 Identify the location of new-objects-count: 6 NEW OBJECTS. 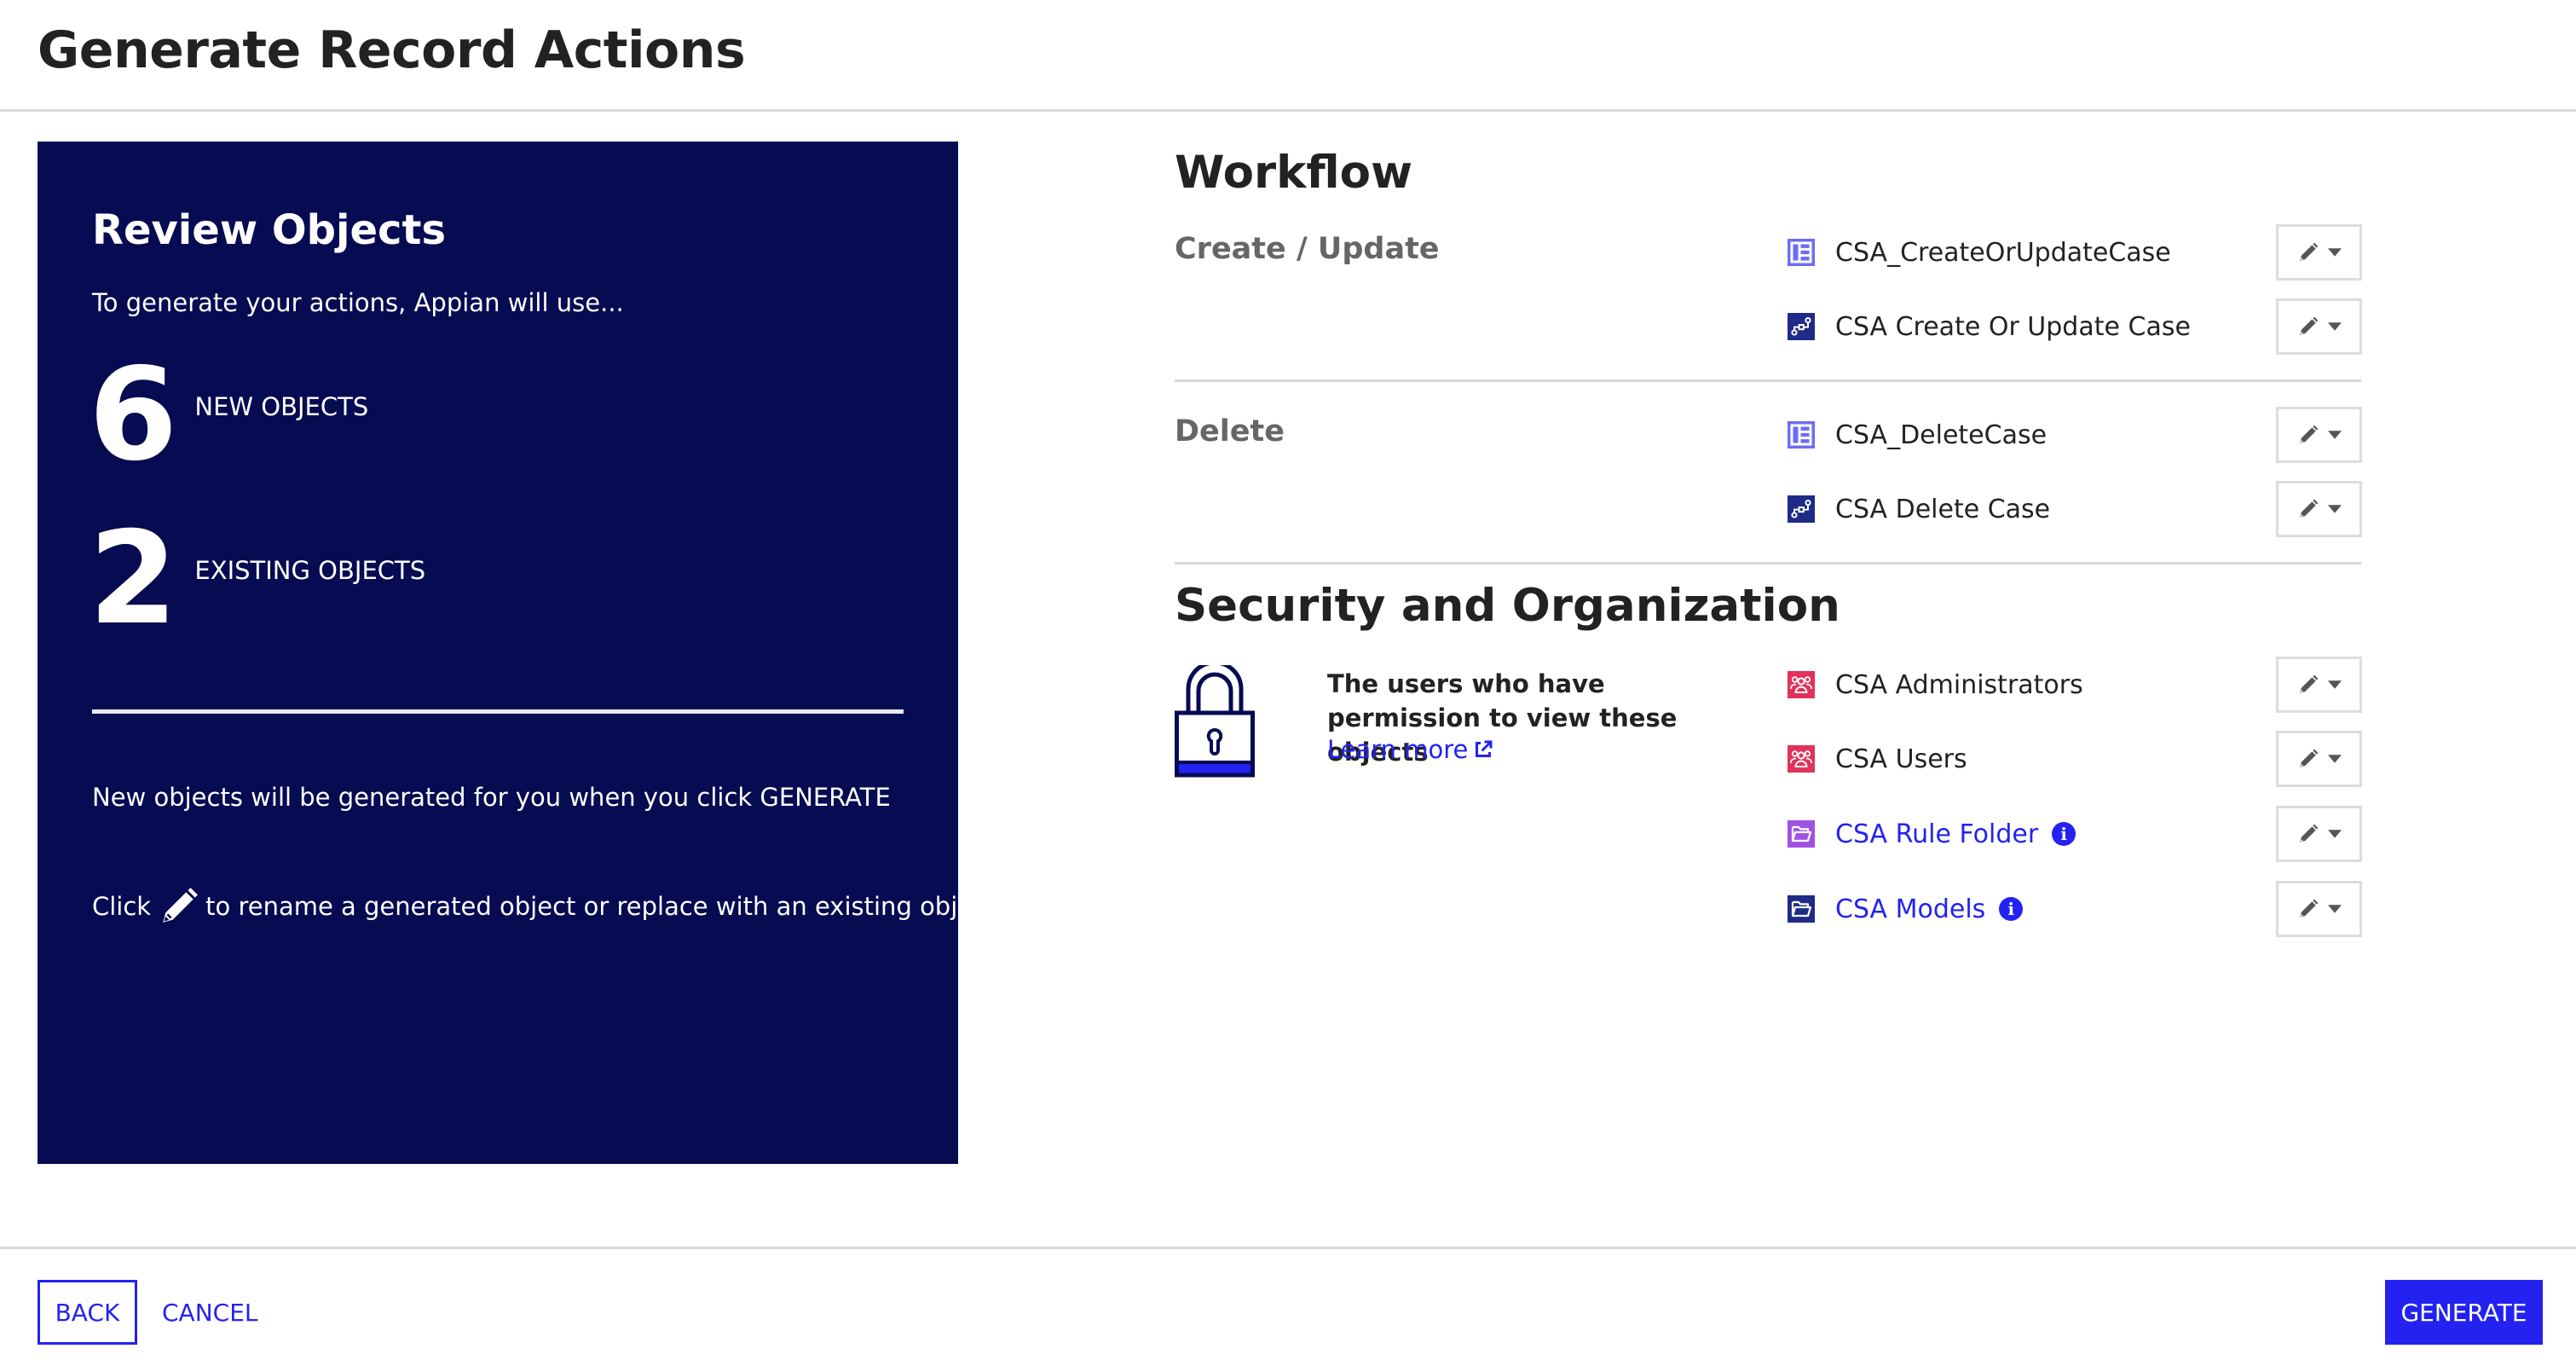
(228, 415).